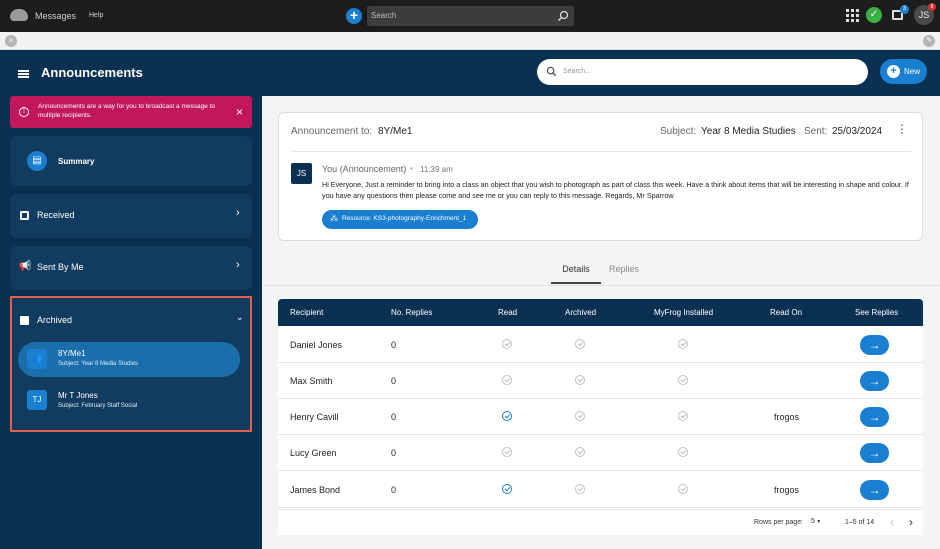  Describe the element at coordinates (23, 74) in the screenshot. I see `menu-icon` at that location.